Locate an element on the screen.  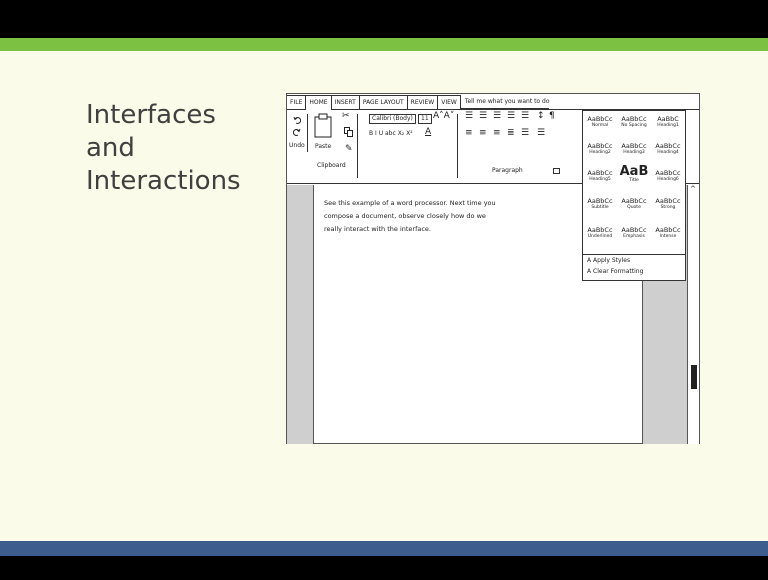
paste-icon is located at coordinates (324, 126).